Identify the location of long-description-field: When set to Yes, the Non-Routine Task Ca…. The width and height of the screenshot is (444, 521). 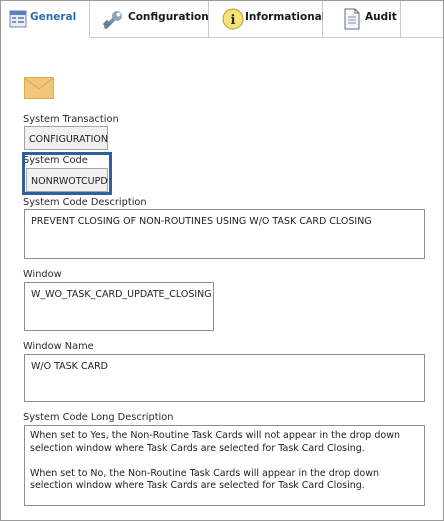
(224, 465).